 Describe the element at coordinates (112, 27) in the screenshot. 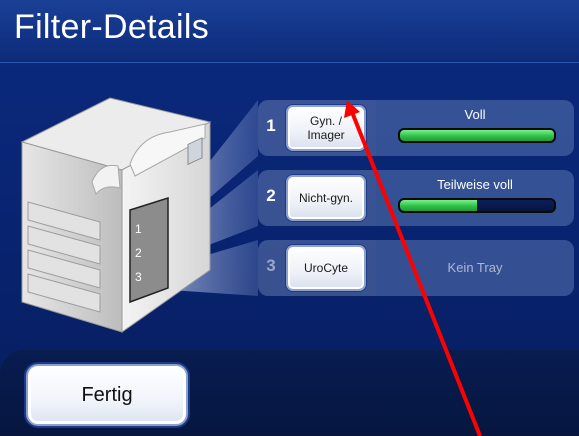

I see `page-title: Filter-Details` at that location.